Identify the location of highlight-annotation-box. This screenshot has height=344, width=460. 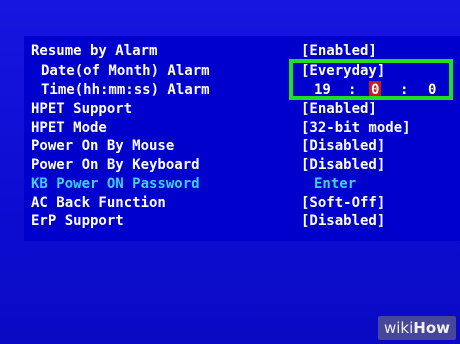
(371, 79).